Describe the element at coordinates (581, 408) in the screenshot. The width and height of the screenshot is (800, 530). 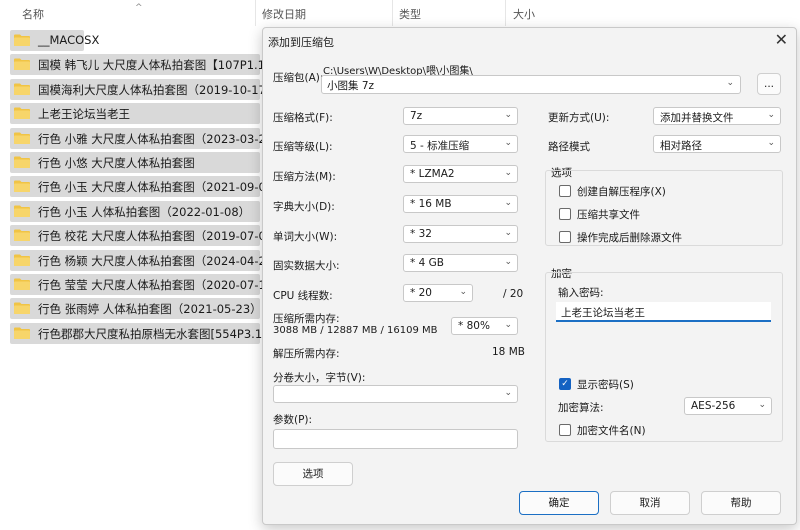
I see `enc-method-label: 加密算法:` at that location.